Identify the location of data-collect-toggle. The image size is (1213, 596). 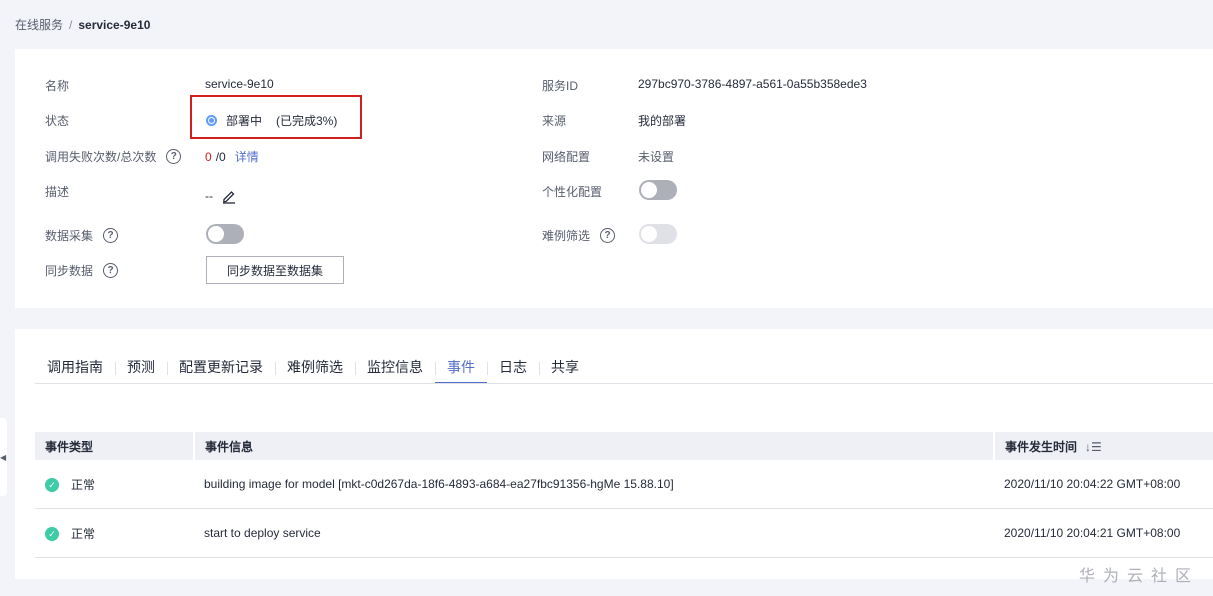
(225, 234).